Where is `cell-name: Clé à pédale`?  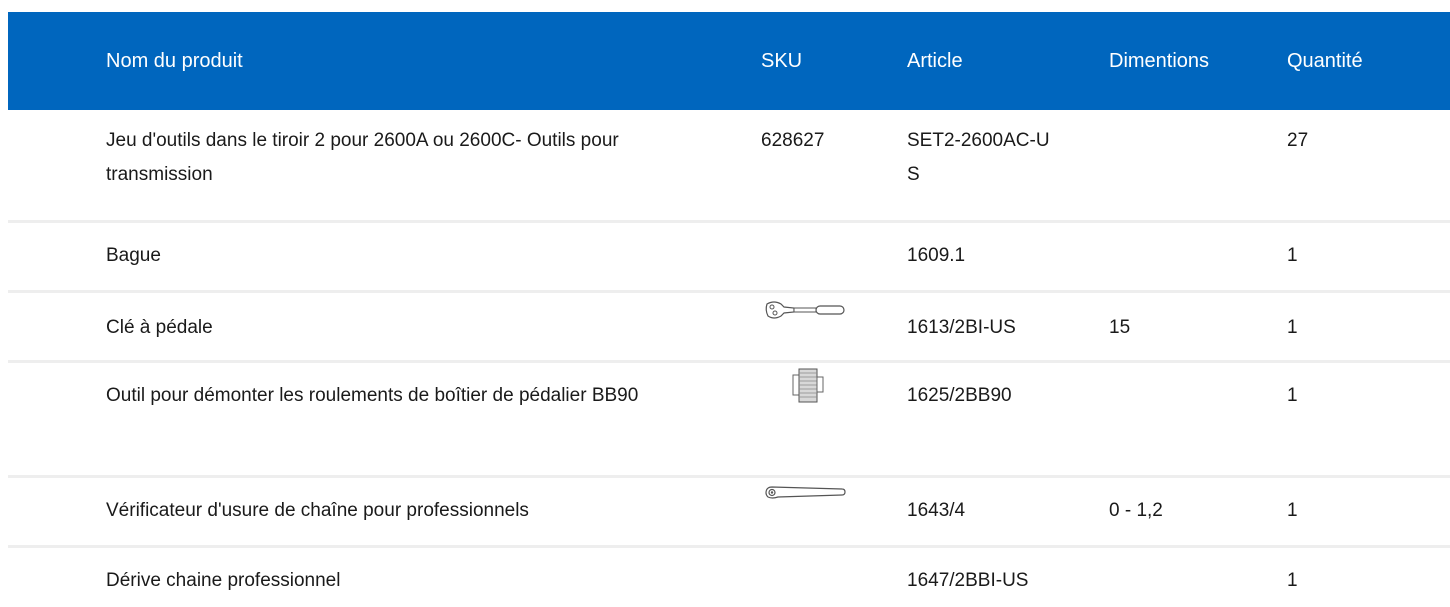
cell-name: Clé à pédale is located at coordinates (384, 325).